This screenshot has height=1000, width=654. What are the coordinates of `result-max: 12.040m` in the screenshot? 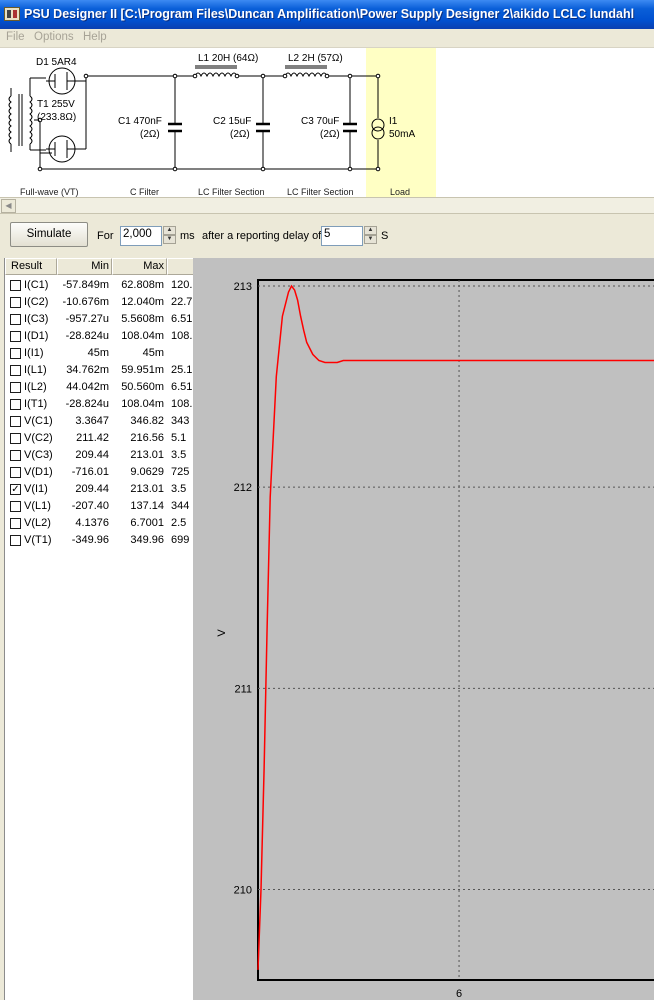 It's located at (142, 302).